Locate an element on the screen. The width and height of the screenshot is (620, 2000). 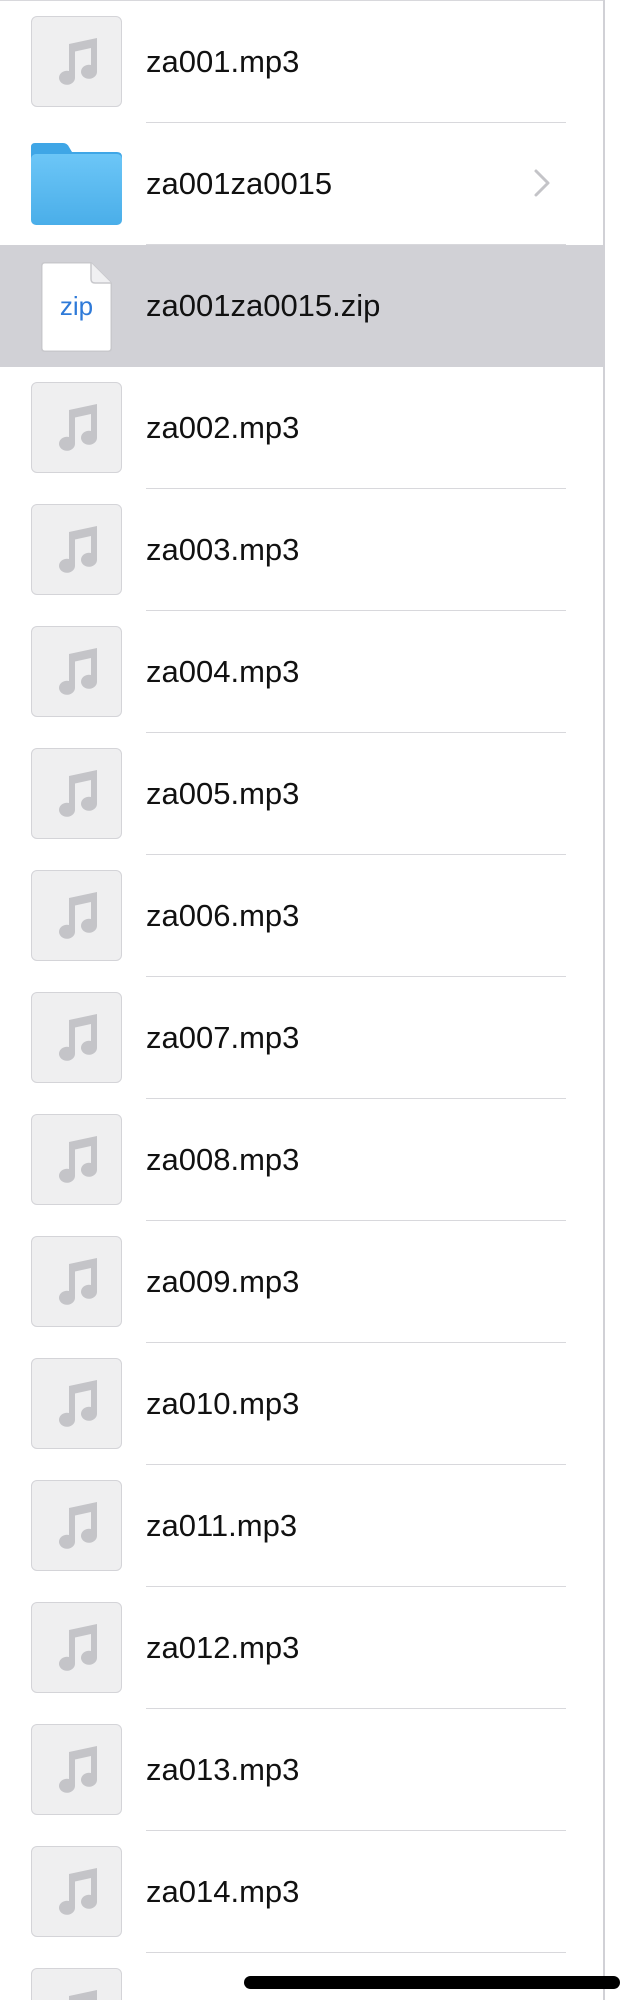
file-row: za012.mp3 is located at coordinates (301, 1648).